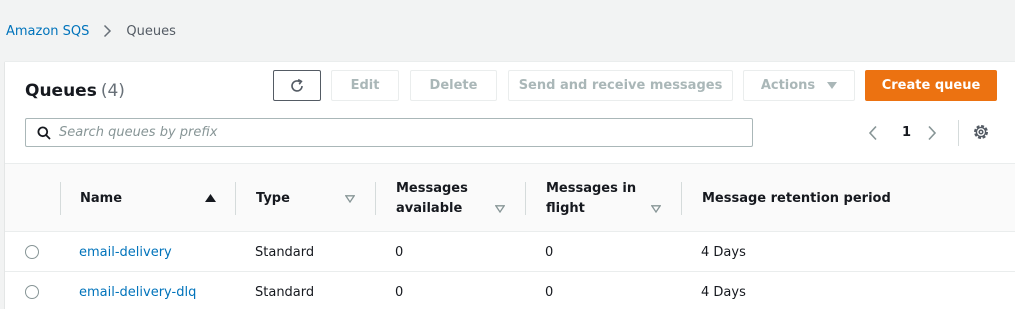 This screenshot has width=1015, height=309. What do you see at coordinates (125, 252) in the screenshot?
I see `queue-name-link: email-delivery` at bounding box center [125, 252].